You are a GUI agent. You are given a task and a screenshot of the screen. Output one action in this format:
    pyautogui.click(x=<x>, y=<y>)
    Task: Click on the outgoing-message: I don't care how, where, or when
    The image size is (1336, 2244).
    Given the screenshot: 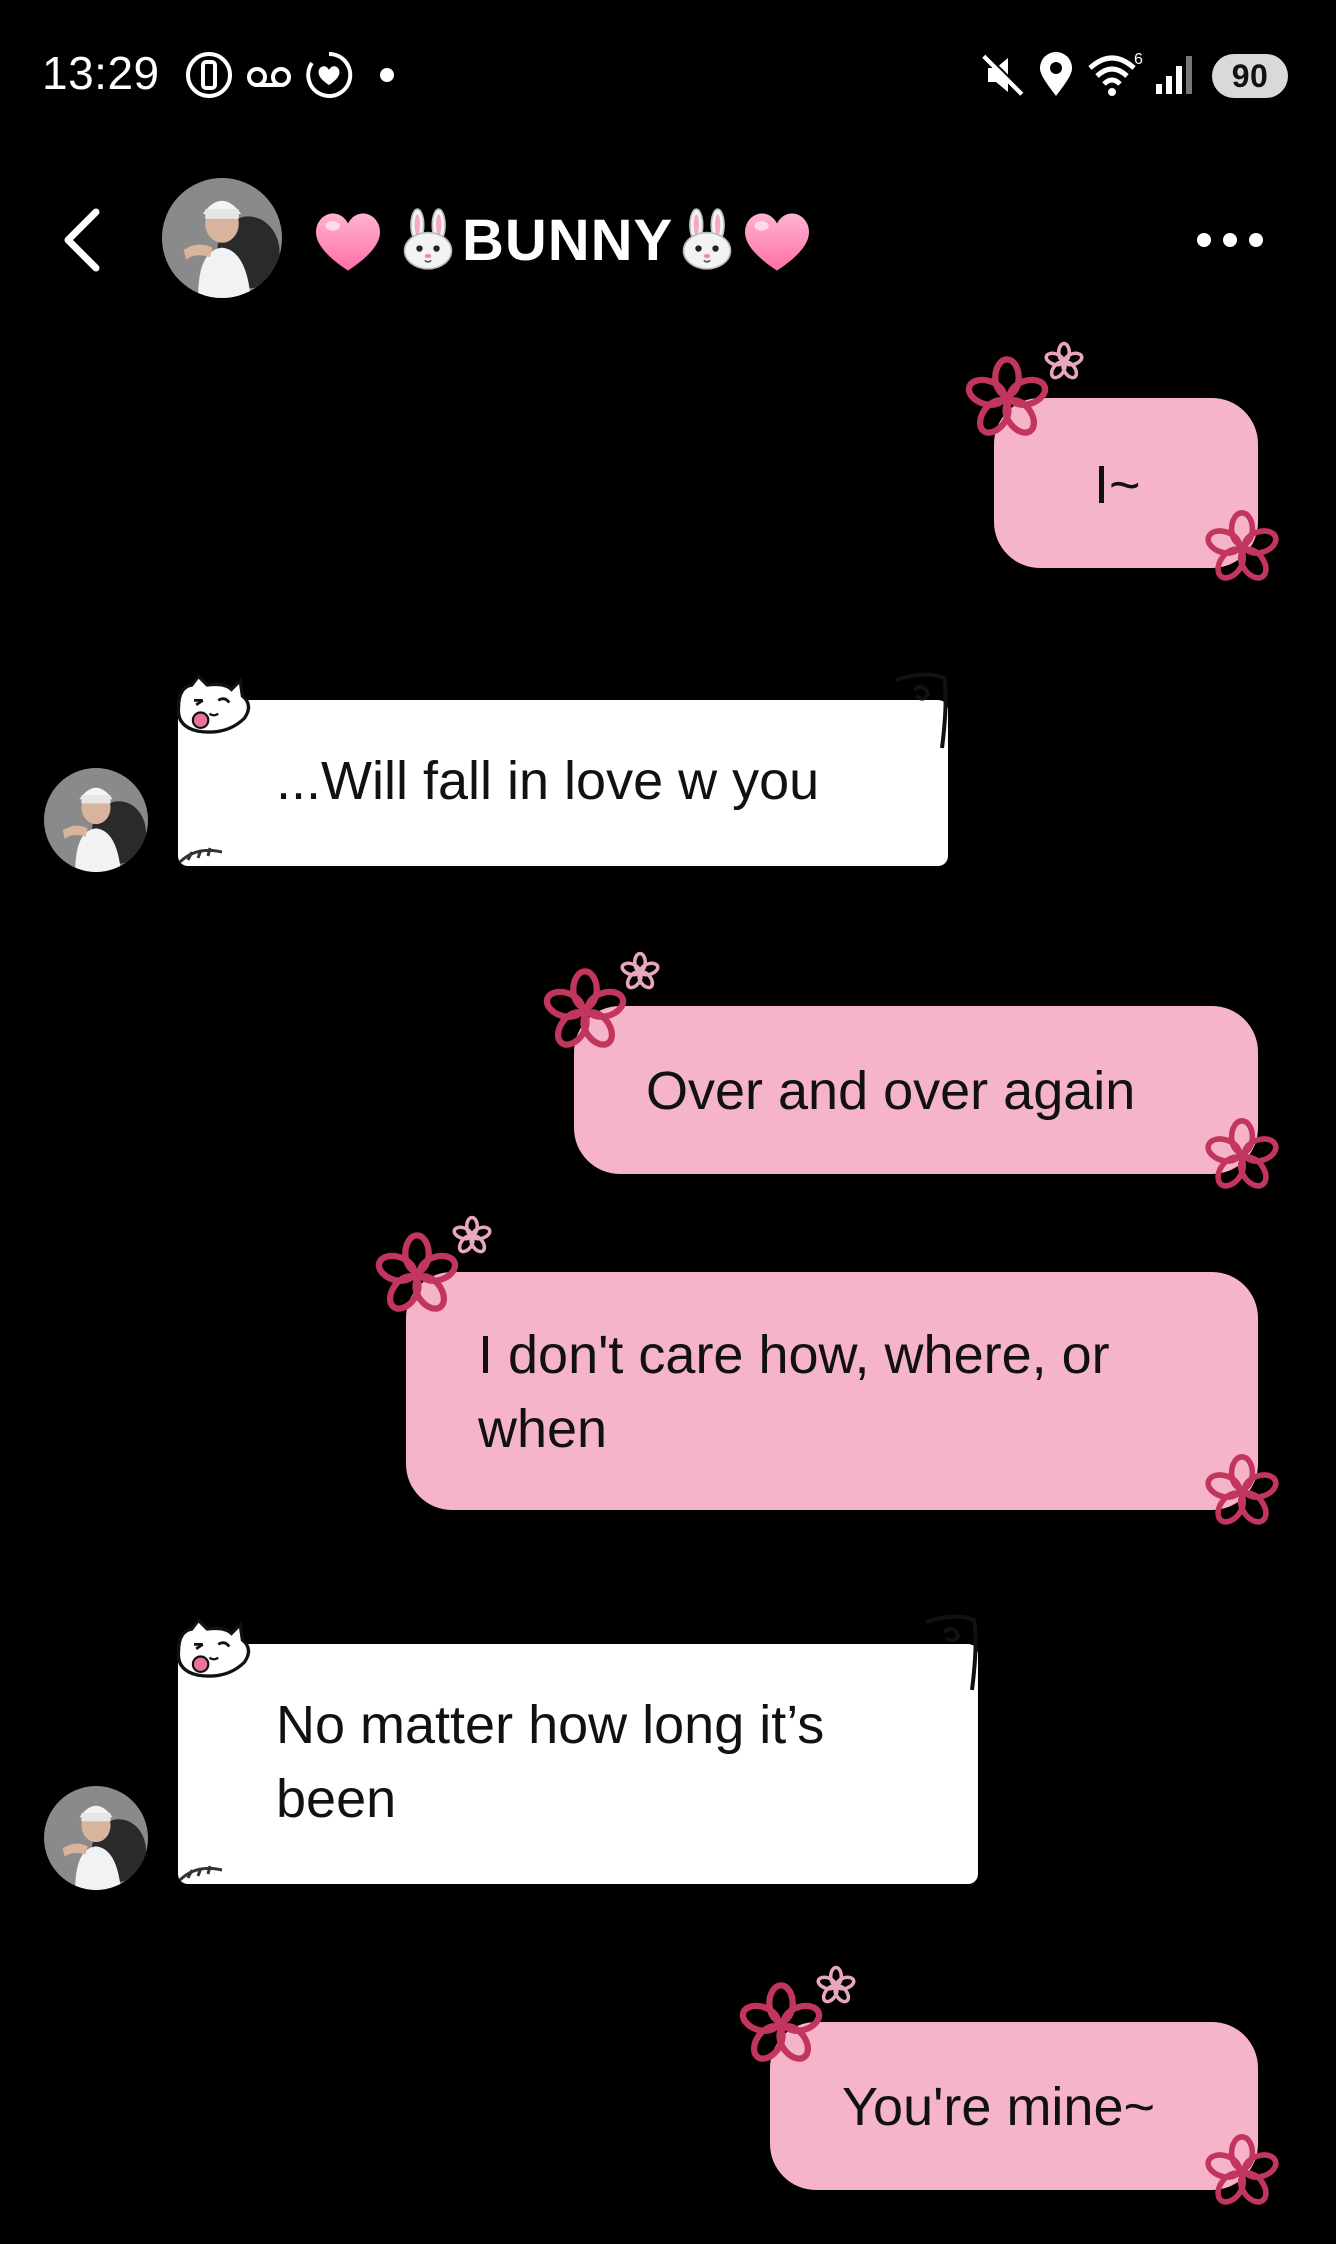 What is the action you would take?
    pyautogui.click(x=832, y=1391)
    